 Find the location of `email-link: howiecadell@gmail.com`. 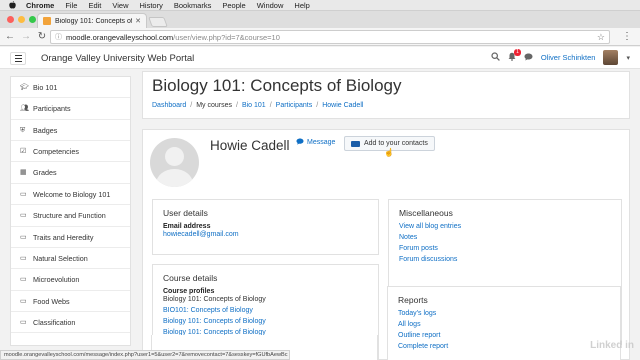

email-link: howiecadell@gmail.com is located at coordinates (265, 234).